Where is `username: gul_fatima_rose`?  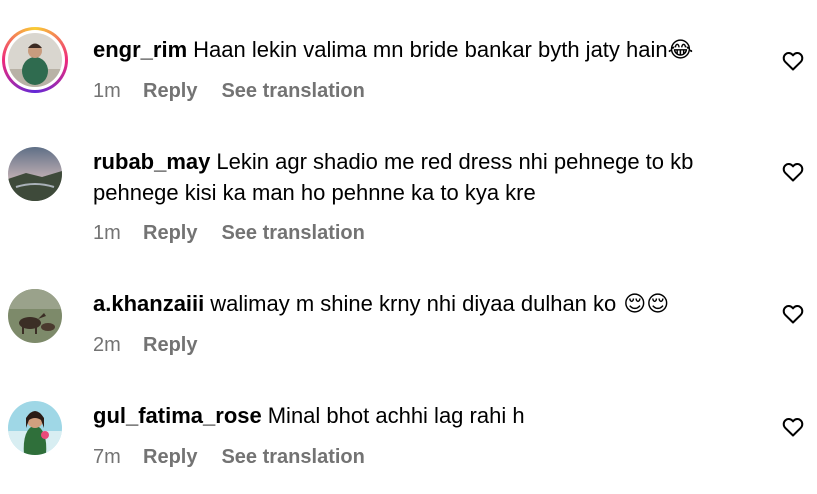 username: gul_fatima_rose is located at coordinates (177, 415).